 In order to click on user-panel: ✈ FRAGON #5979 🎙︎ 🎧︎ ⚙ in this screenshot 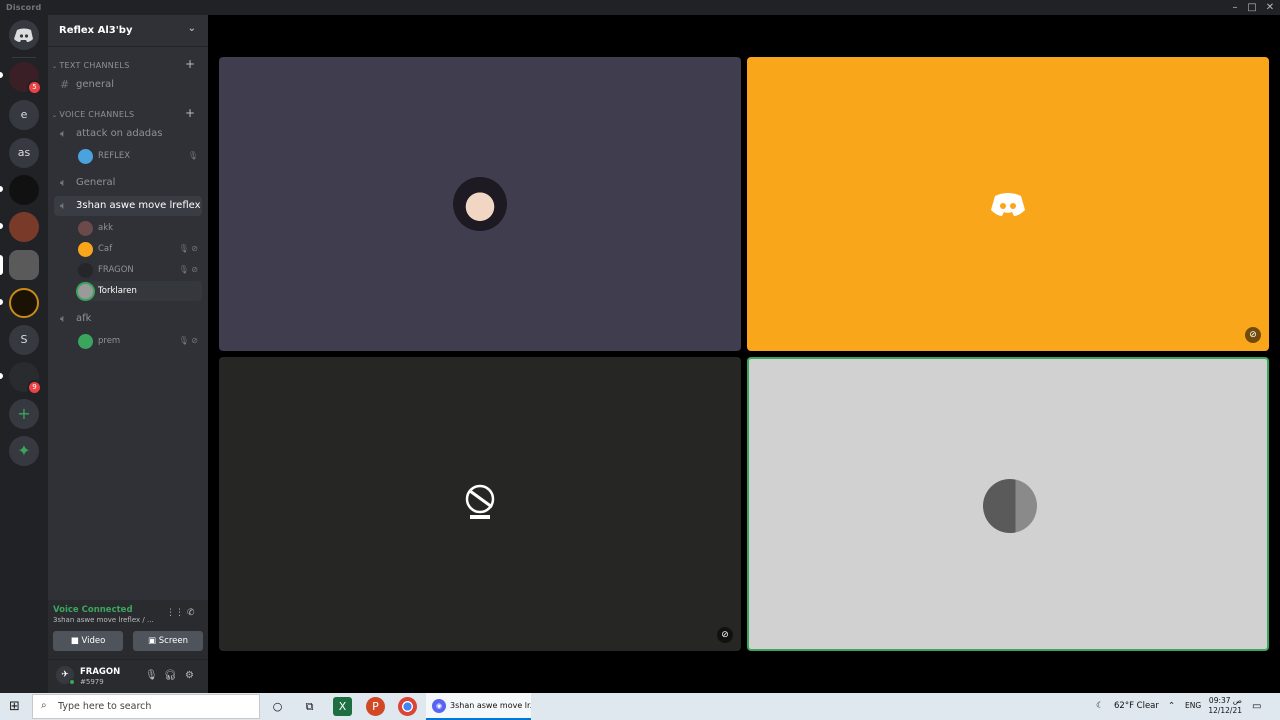, I will do `click(128, 676)`.